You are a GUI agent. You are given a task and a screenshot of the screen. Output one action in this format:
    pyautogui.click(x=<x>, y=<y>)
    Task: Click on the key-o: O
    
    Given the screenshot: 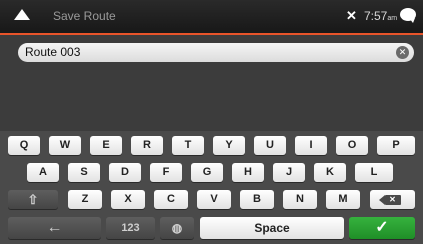 What is the action you would take?
    pyautogui.click(x=352, y=145)
    